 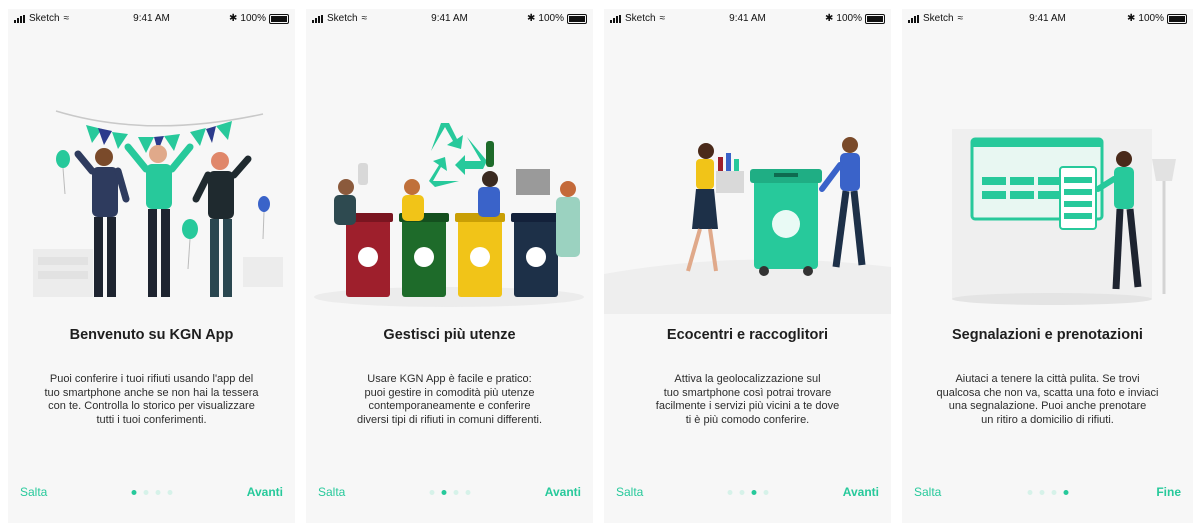 I want to click on onboarding-nav: Salta Fine, so click(x=1047, y=493).